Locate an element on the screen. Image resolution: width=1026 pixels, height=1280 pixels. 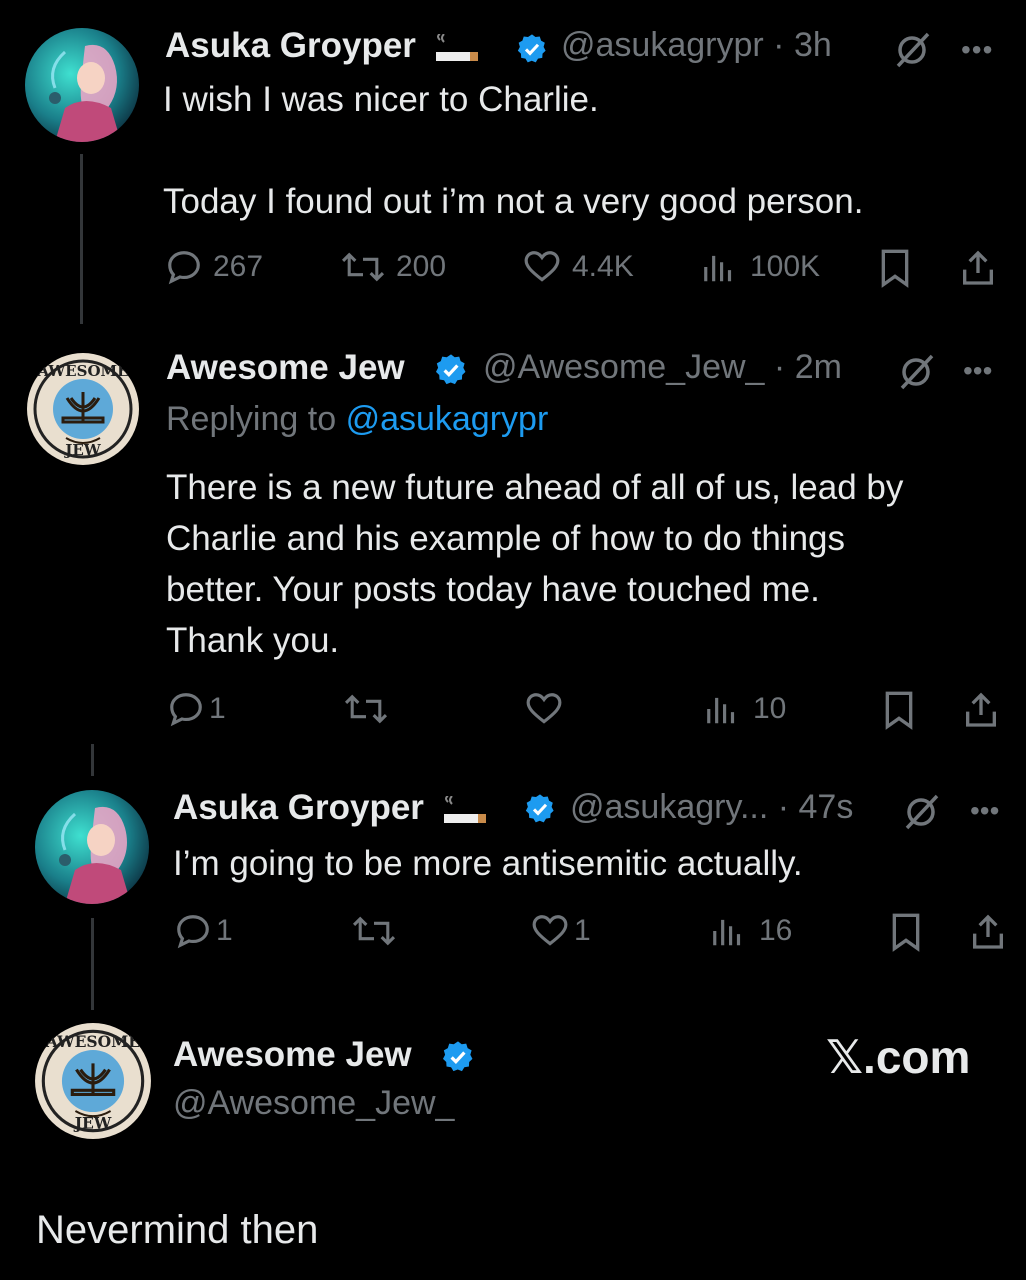
like-count: 4.4K is located at coordinates (603, 266).